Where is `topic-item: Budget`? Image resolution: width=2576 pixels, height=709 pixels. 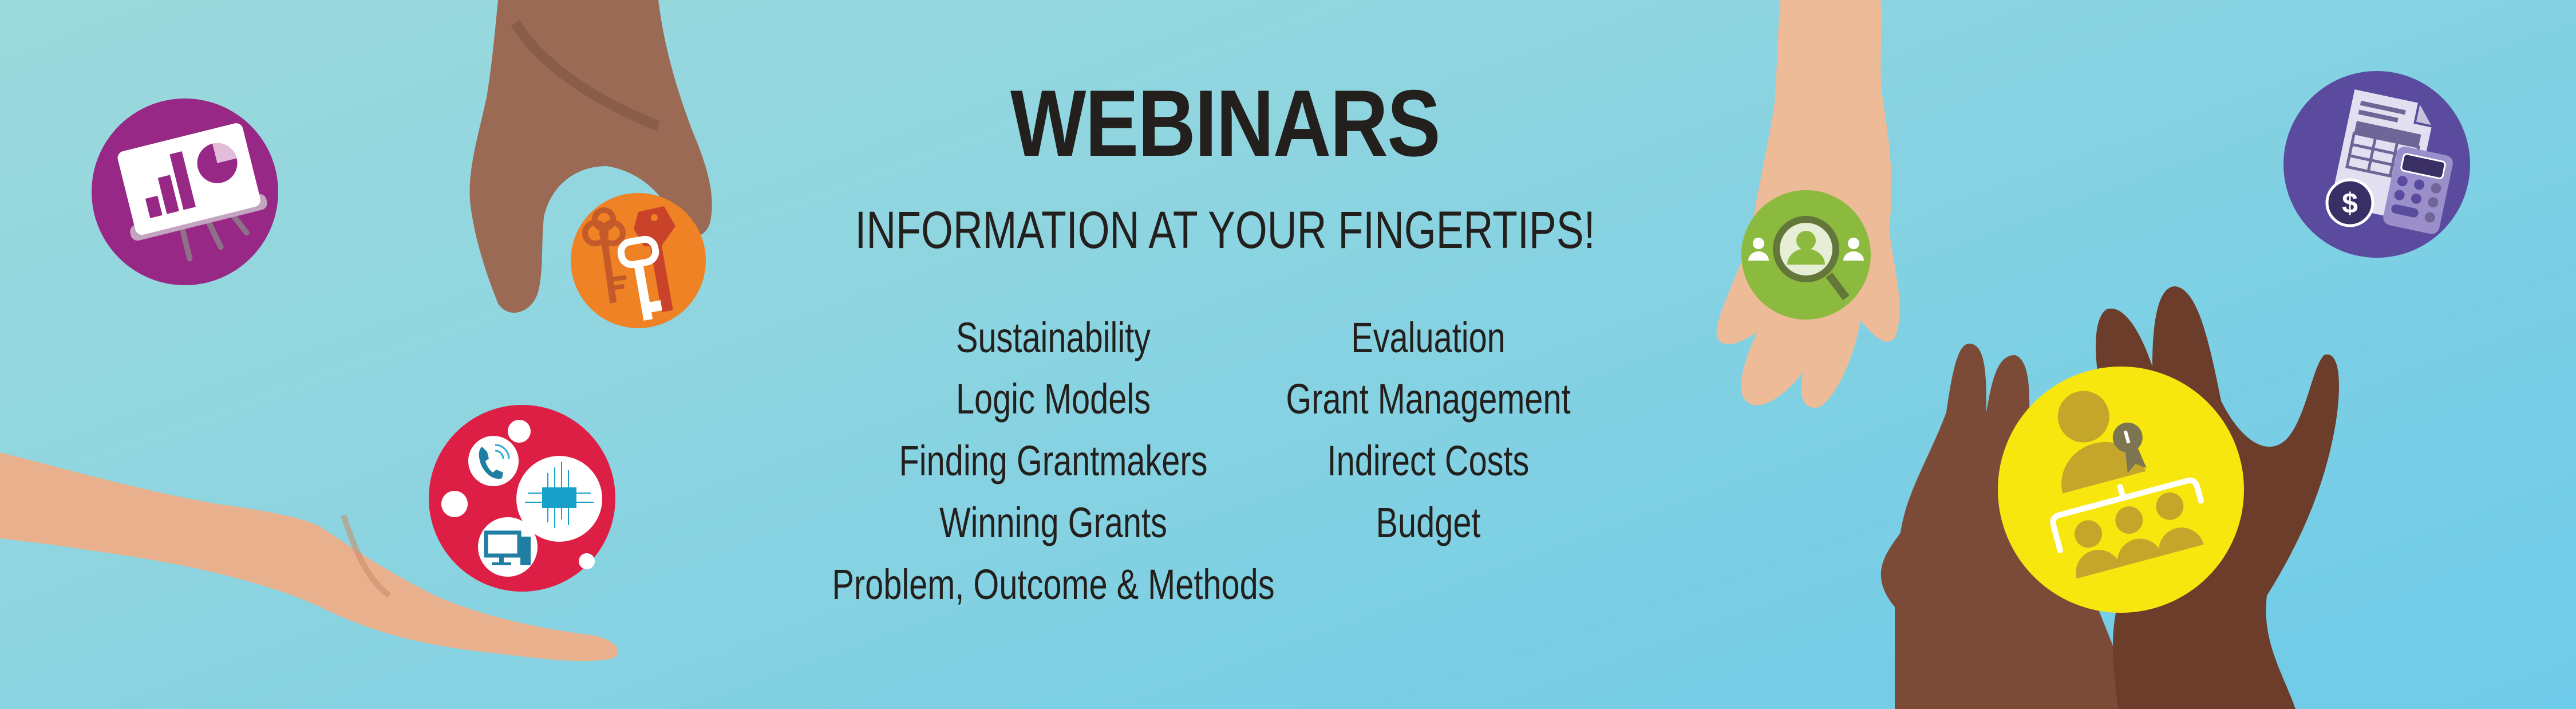
topic-item: Budget is located at coordinates (1428, 522).